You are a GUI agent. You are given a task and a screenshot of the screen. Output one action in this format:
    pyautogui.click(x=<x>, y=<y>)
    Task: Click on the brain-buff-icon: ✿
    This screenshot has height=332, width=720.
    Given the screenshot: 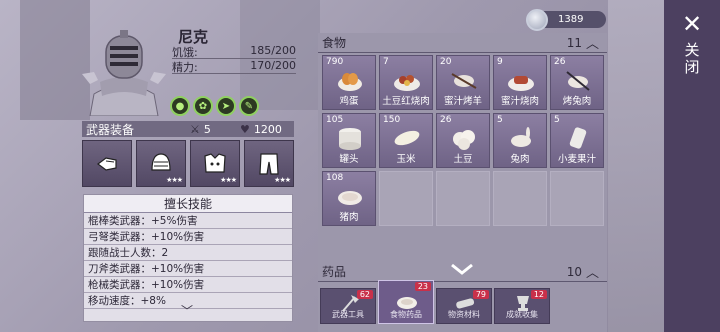 What is the action you would take?
    pyautogui.click(x=203, y=106)
    